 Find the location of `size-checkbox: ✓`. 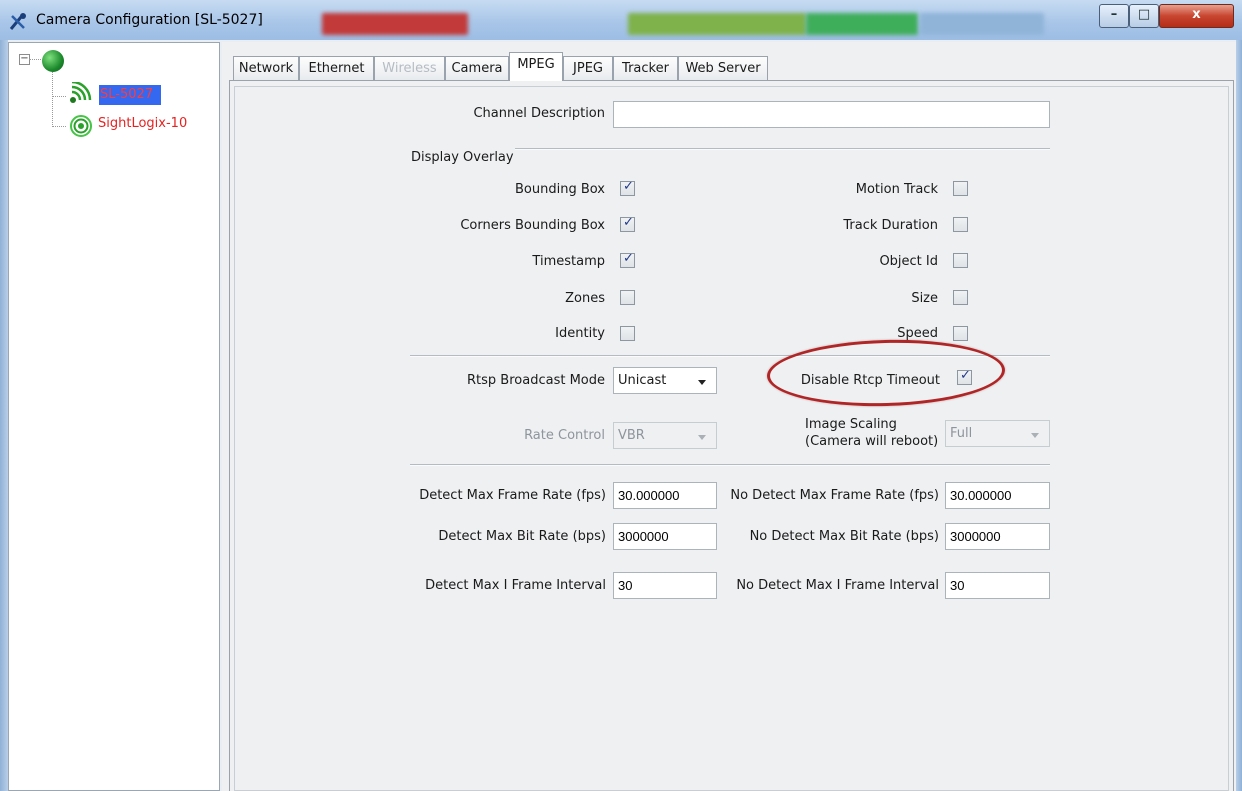

size-checkbox: ✓ is located at coordinates (960, 297).